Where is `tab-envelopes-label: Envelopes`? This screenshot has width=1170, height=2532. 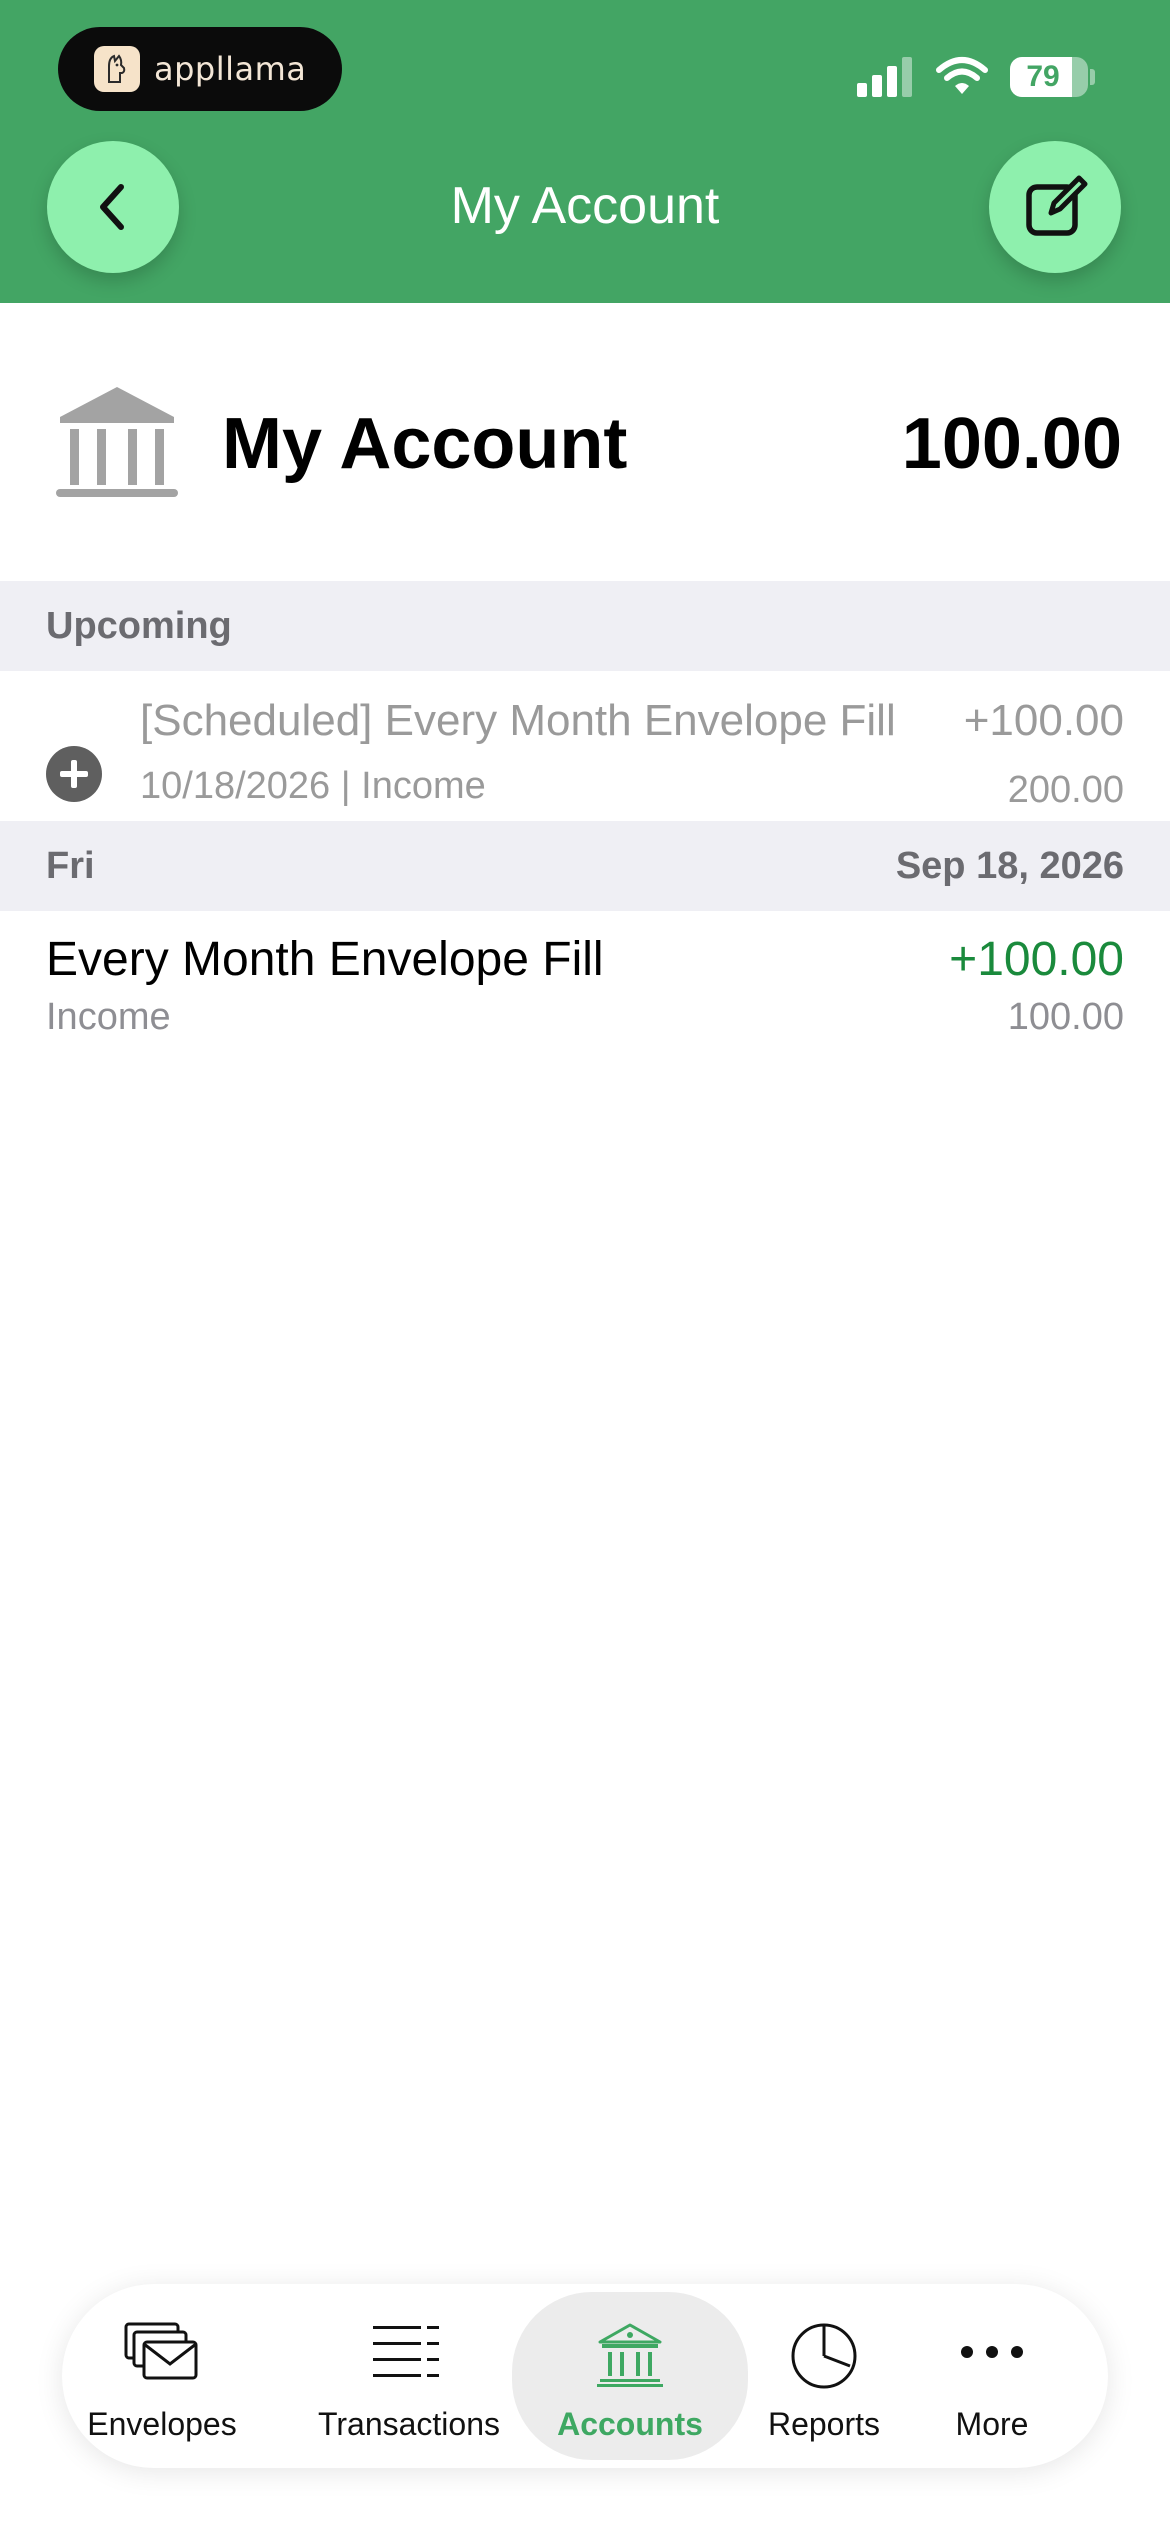 tab-envelopes-label: Envelopes is located at coordinates (162, 2424).